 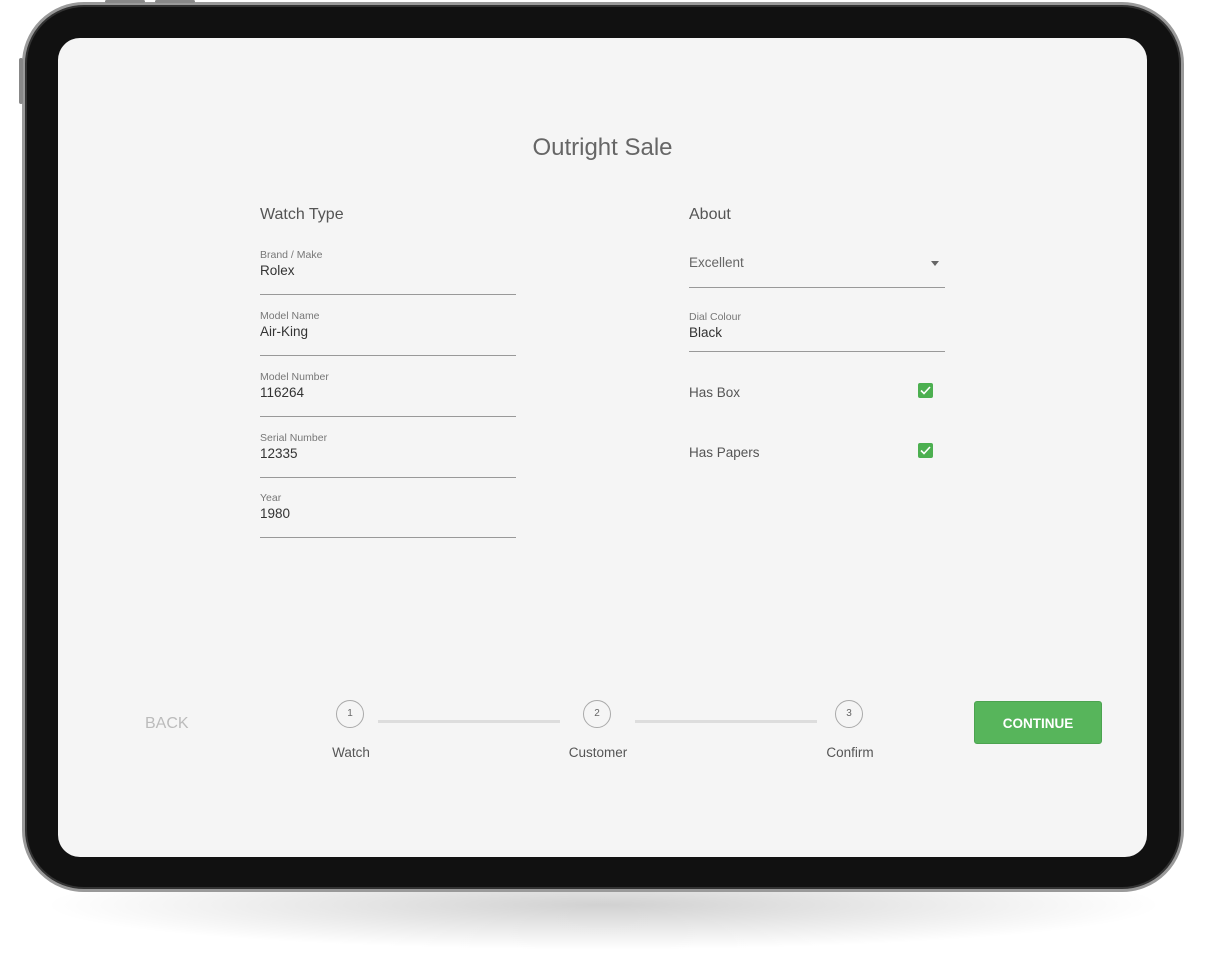 I want to click on serial-number-field: Serial Number 12335, so click(x=388, y=455).